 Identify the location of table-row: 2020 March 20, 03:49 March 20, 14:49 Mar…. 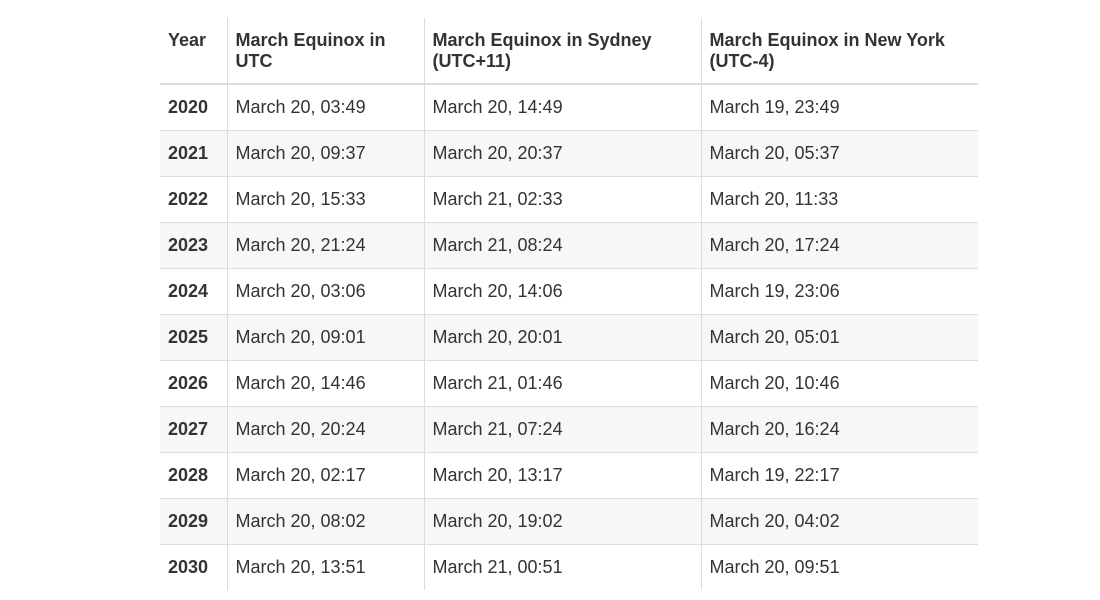
(569, 106).